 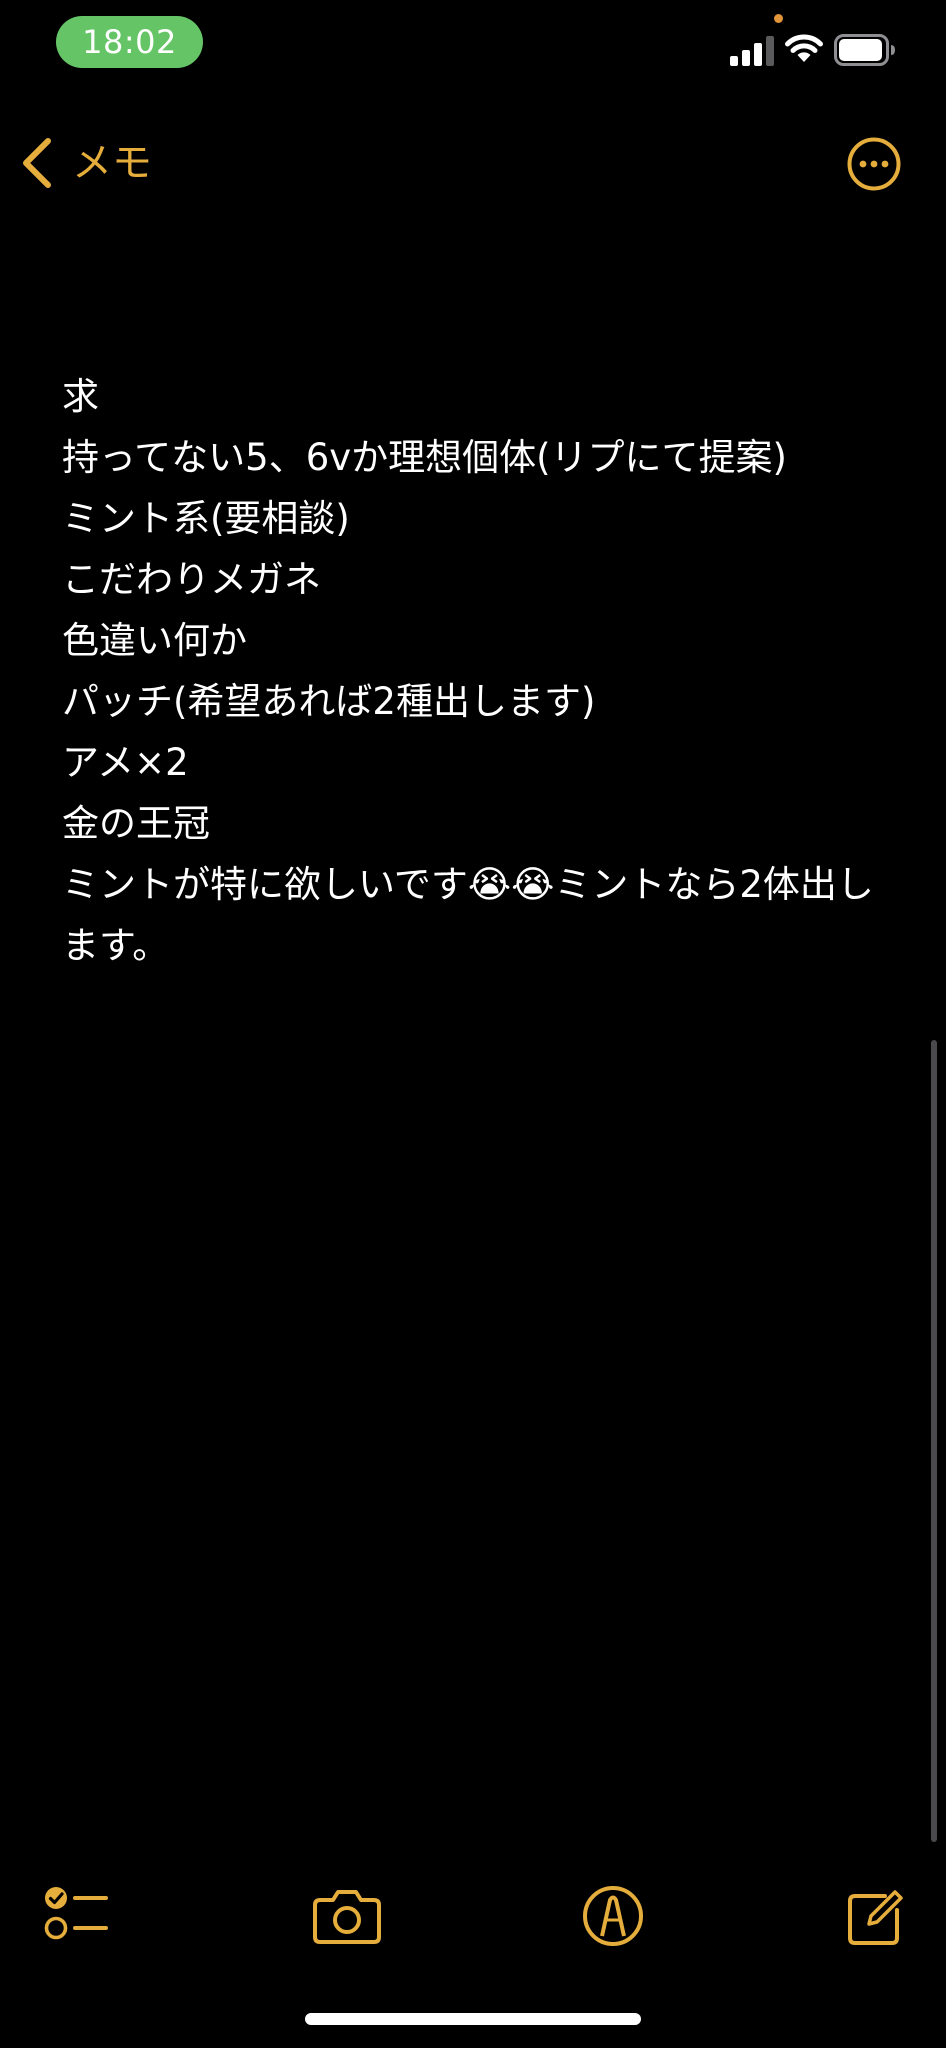 I want to click on back-button: メモ, so click(x=86, y=163).